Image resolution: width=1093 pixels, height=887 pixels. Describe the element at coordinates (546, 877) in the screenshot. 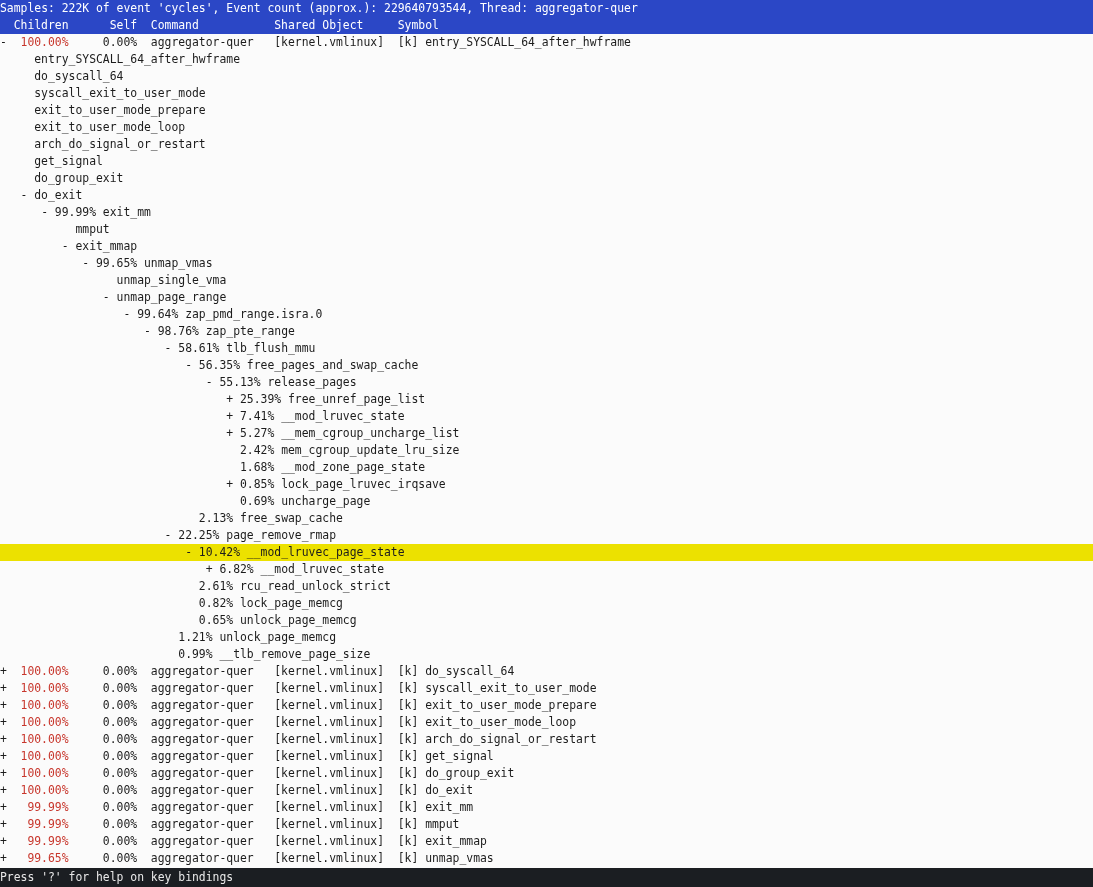

I see `status-bar: Press '?' for help on key bindings` at that location.